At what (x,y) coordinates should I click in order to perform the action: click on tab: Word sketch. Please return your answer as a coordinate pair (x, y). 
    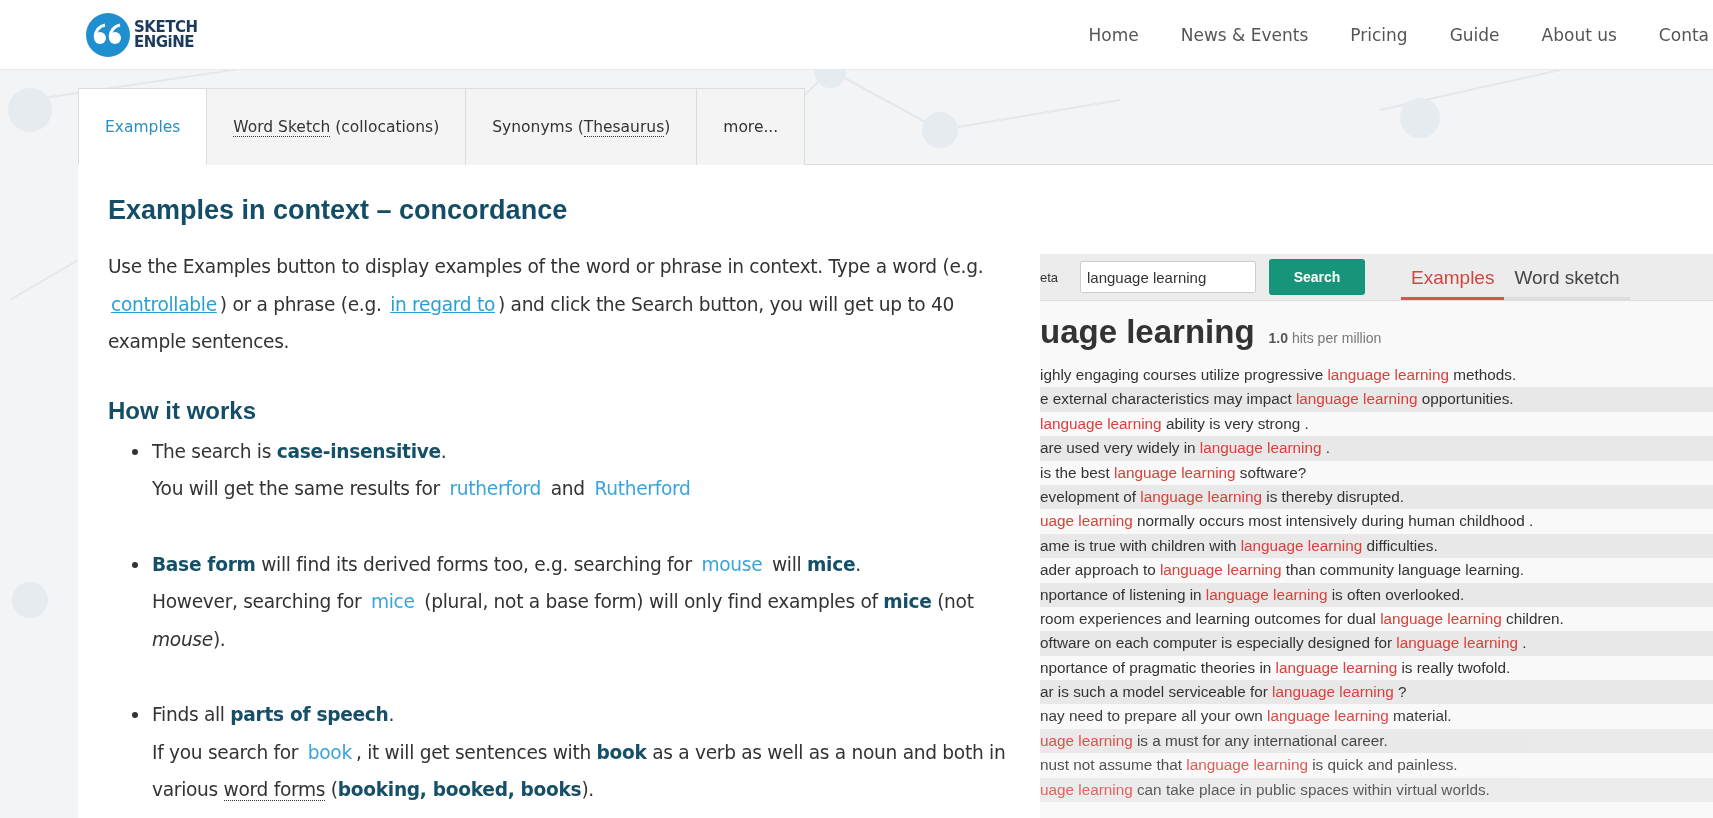
    Looking at the image, I should click on (1567, 277).